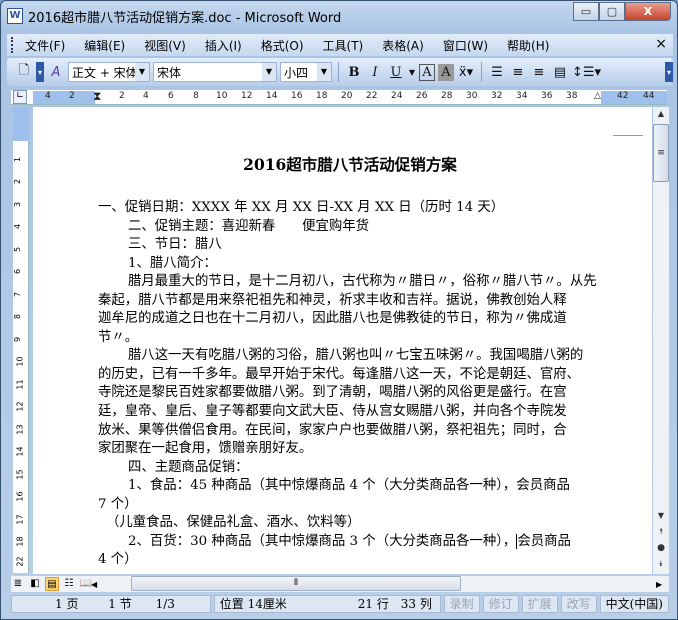 This screenshot has height=620, width=678. What do you see at coordinates (623, 96) in the screenshot?
I see `ruler-label: 42` at bounding box center [623, 96].